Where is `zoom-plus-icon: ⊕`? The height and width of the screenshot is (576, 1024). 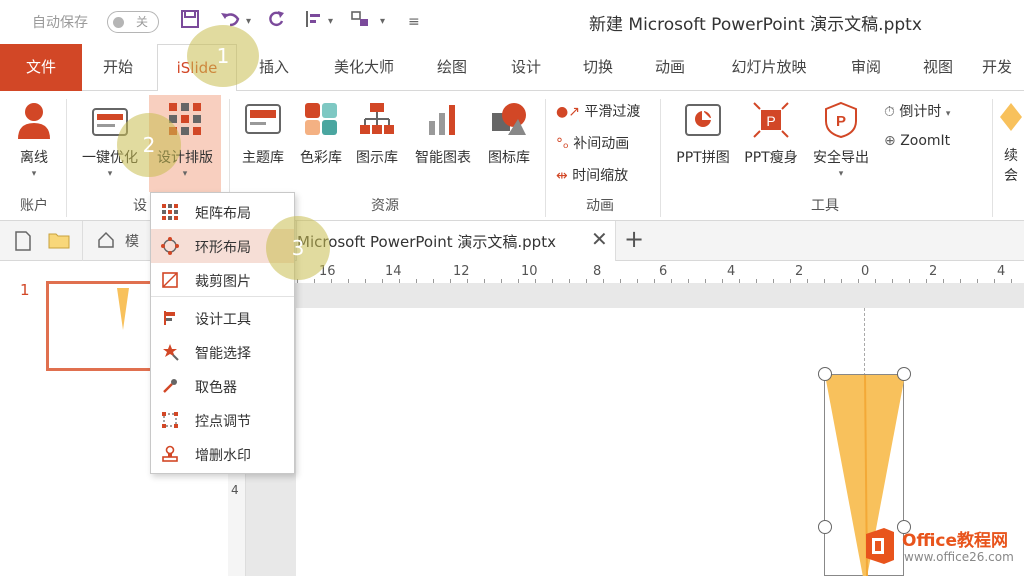 zoom-plus-icon: ⊕ is located at coordinates (890, 141).